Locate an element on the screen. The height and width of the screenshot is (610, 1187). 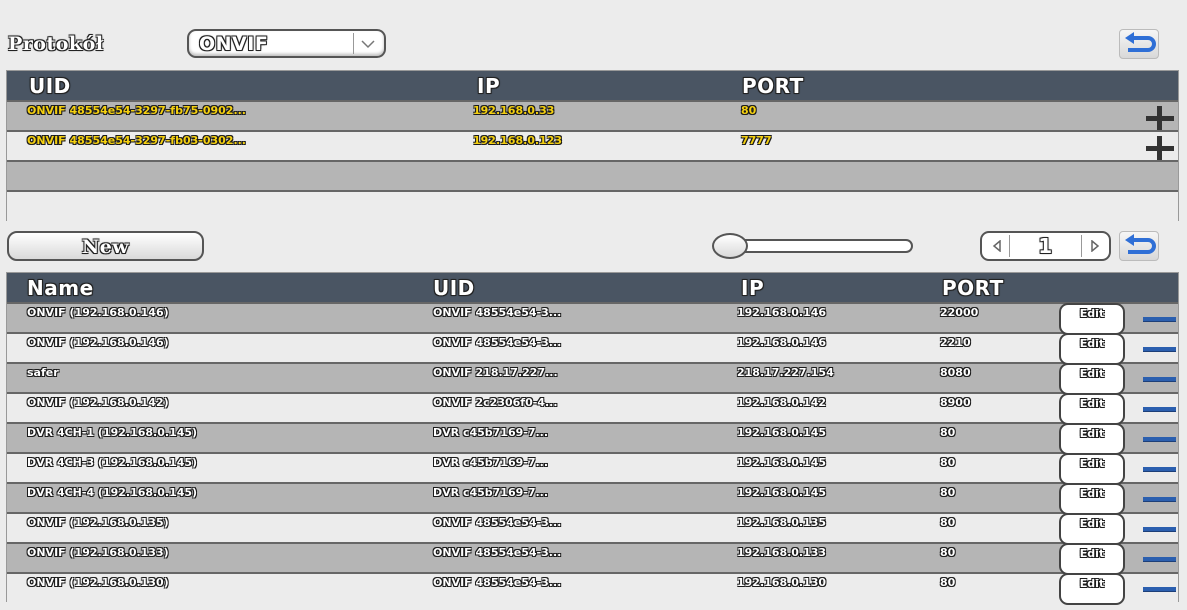
new-button: New is located at coordinates (105, 246).